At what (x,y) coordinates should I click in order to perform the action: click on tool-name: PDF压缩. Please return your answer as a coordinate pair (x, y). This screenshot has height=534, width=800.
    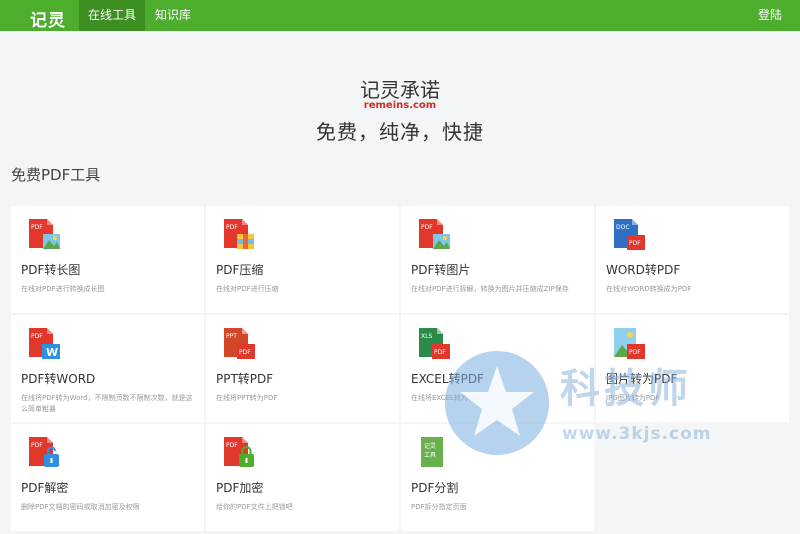
    Looking at the image, I should click on (240, 270).